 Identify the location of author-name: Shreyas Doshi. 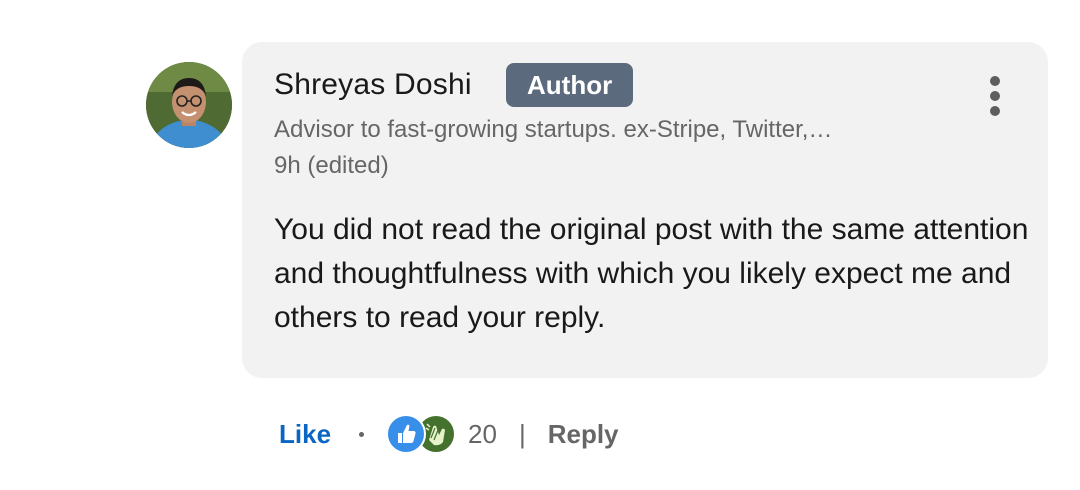
(373, 85).